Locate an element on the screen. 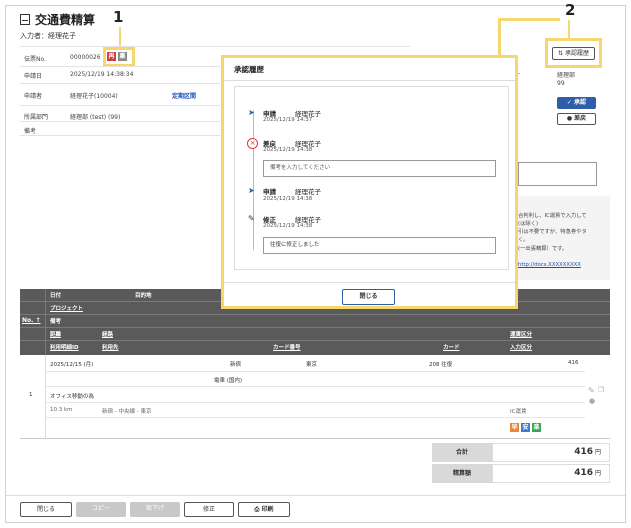 This screenshot has width=631, height=528. row-distance: 10.3 km is located at coordinates (61, 410).